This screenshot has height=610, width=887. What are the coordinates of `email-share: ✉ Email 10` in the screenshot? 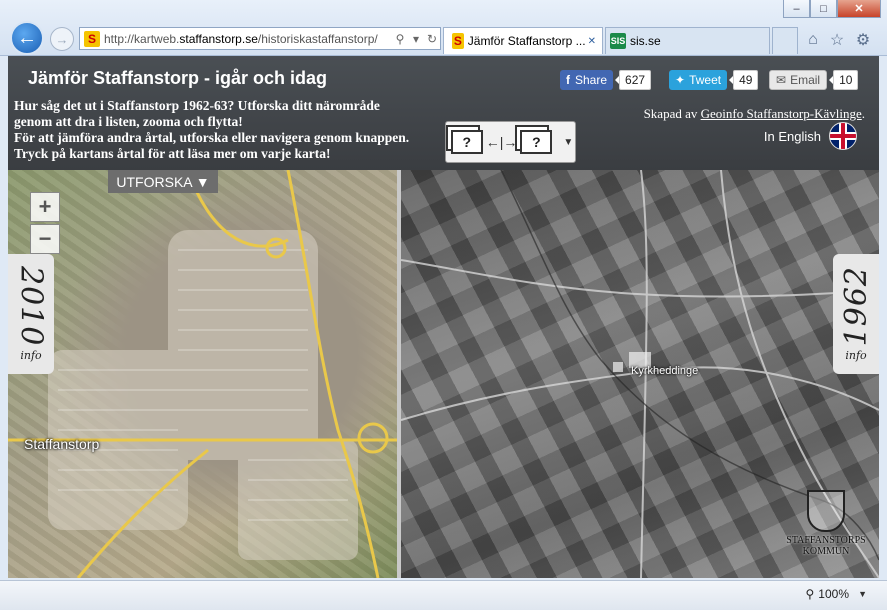 It's located at (814, 80).